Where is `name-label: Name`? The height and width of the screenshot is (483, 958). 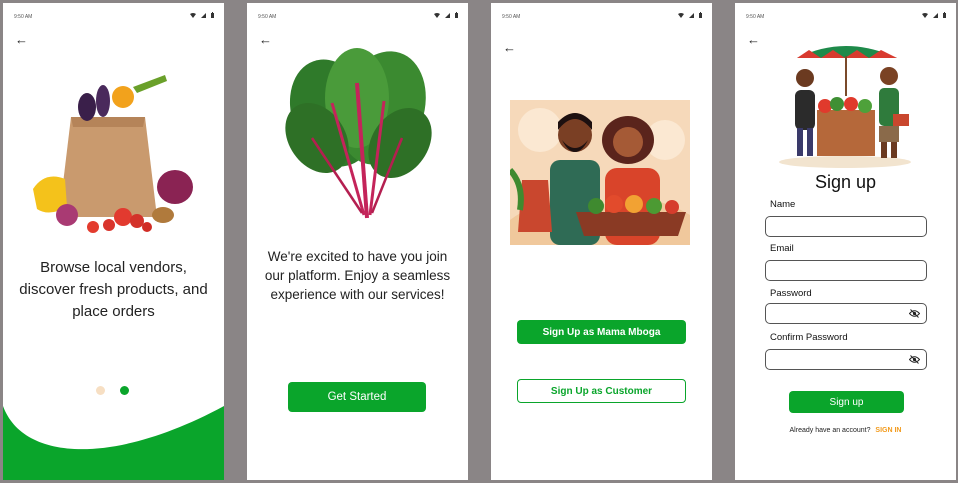 name-label: Name is located at coordinates (783, 204).